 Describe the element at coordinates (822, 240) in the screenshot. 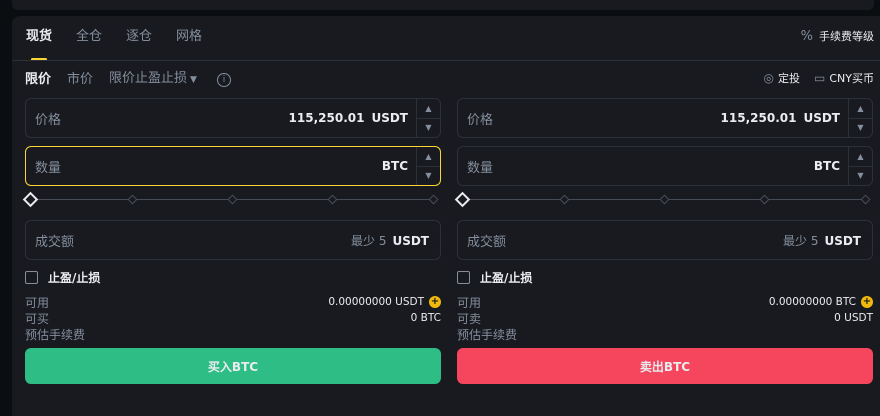

I see `sell-total-value: 最少 5 USDT` at that location.